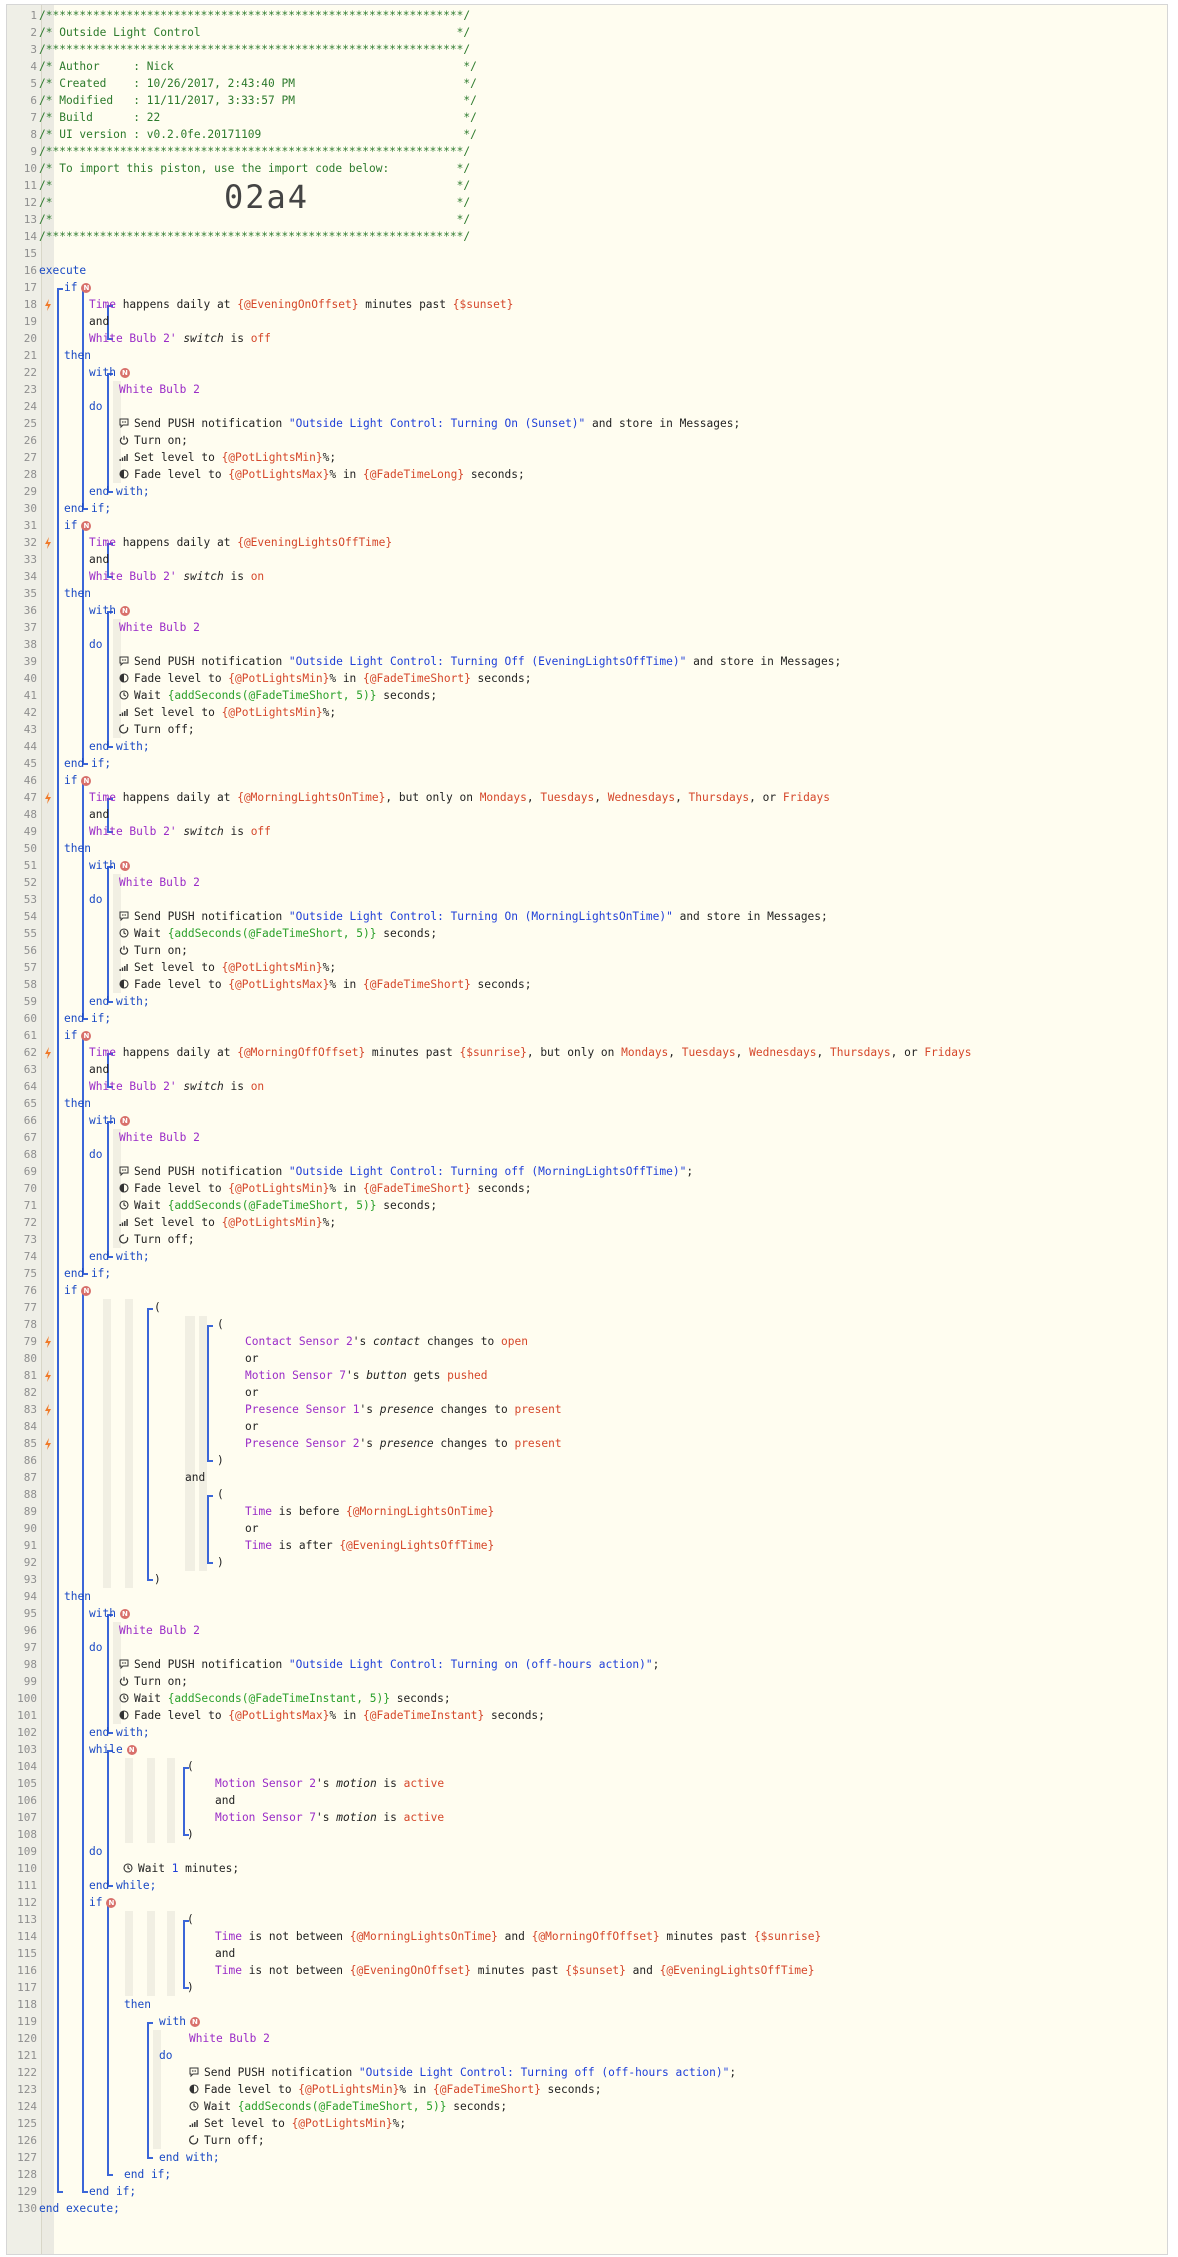 The width and height of the screenshot is (1178, 2257). What do you see at coordinates (157, 1239) in the screenshot?
I see `code-line: Turn off;` at bounding box center [157, 1239].